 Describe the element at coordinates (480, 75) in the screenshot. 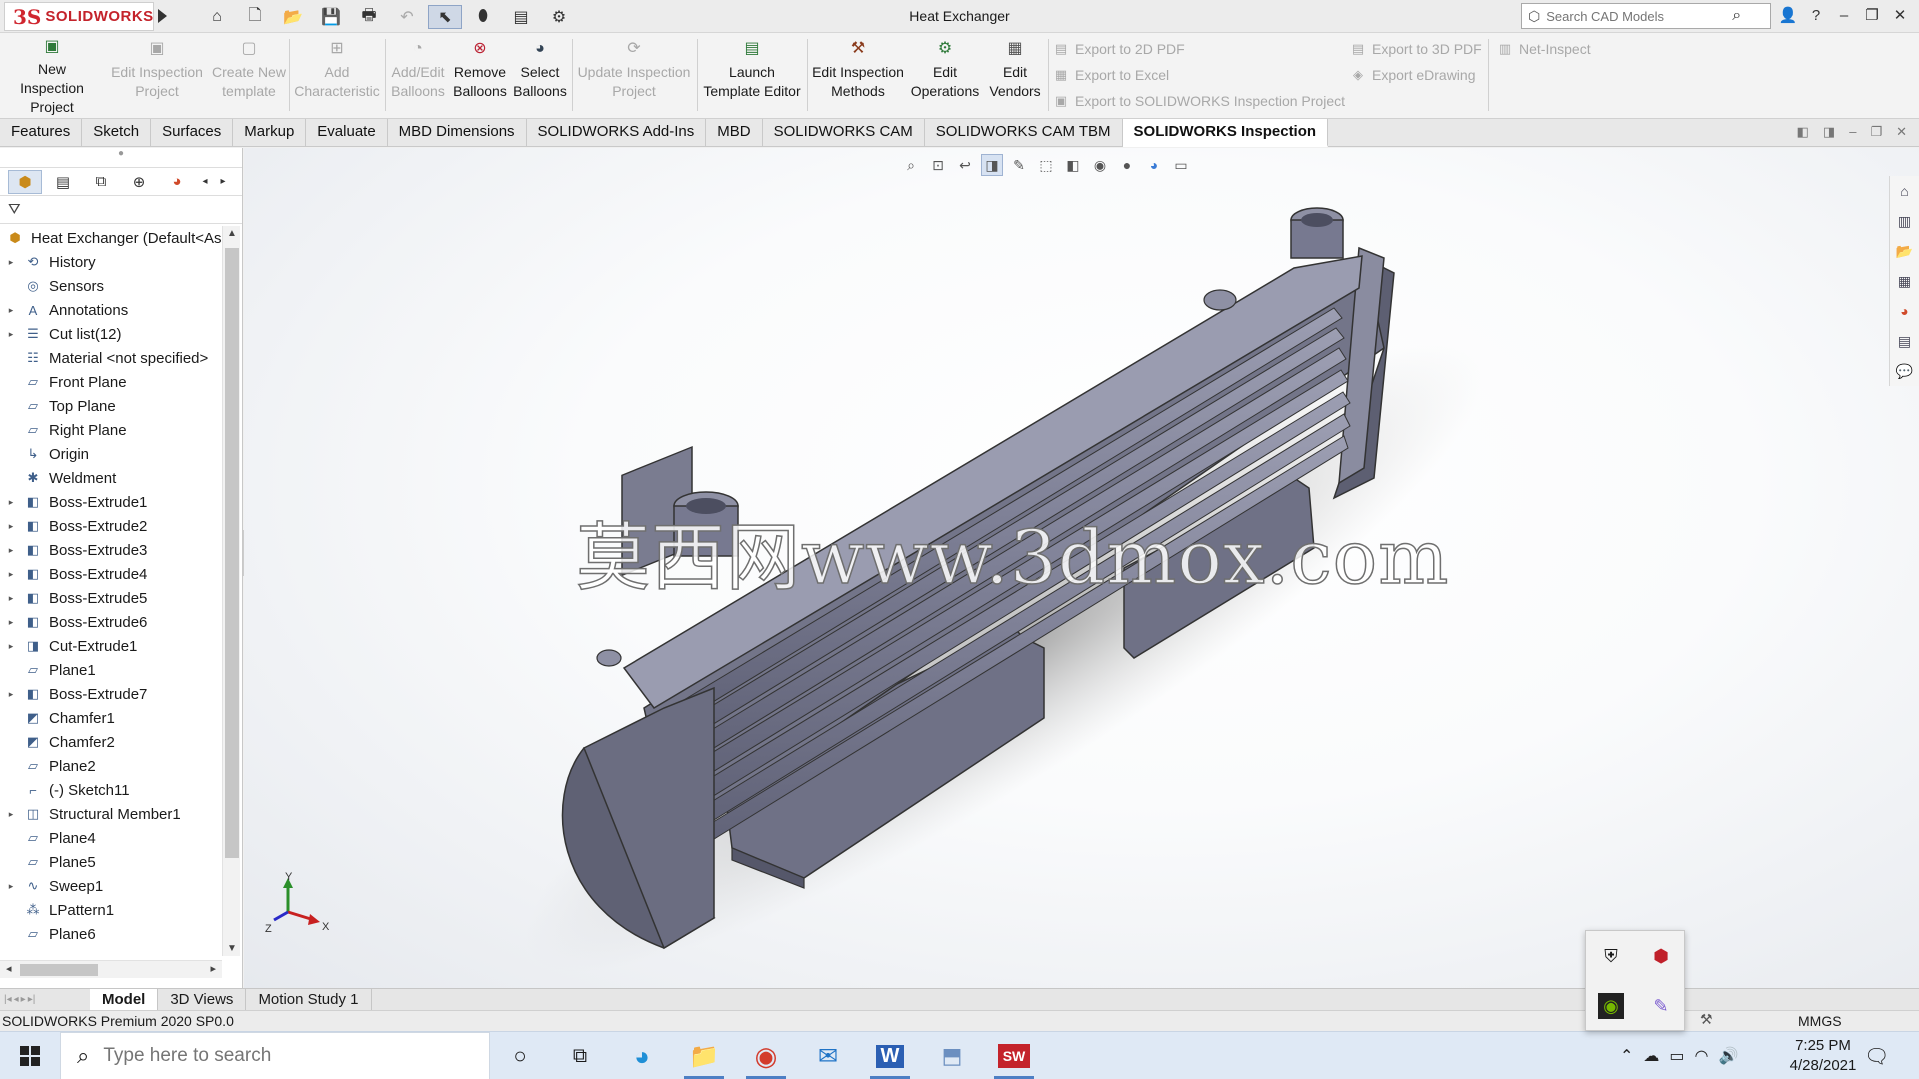

I see `remove-balloons-button: ⊗ Remove Balloons` at that location.